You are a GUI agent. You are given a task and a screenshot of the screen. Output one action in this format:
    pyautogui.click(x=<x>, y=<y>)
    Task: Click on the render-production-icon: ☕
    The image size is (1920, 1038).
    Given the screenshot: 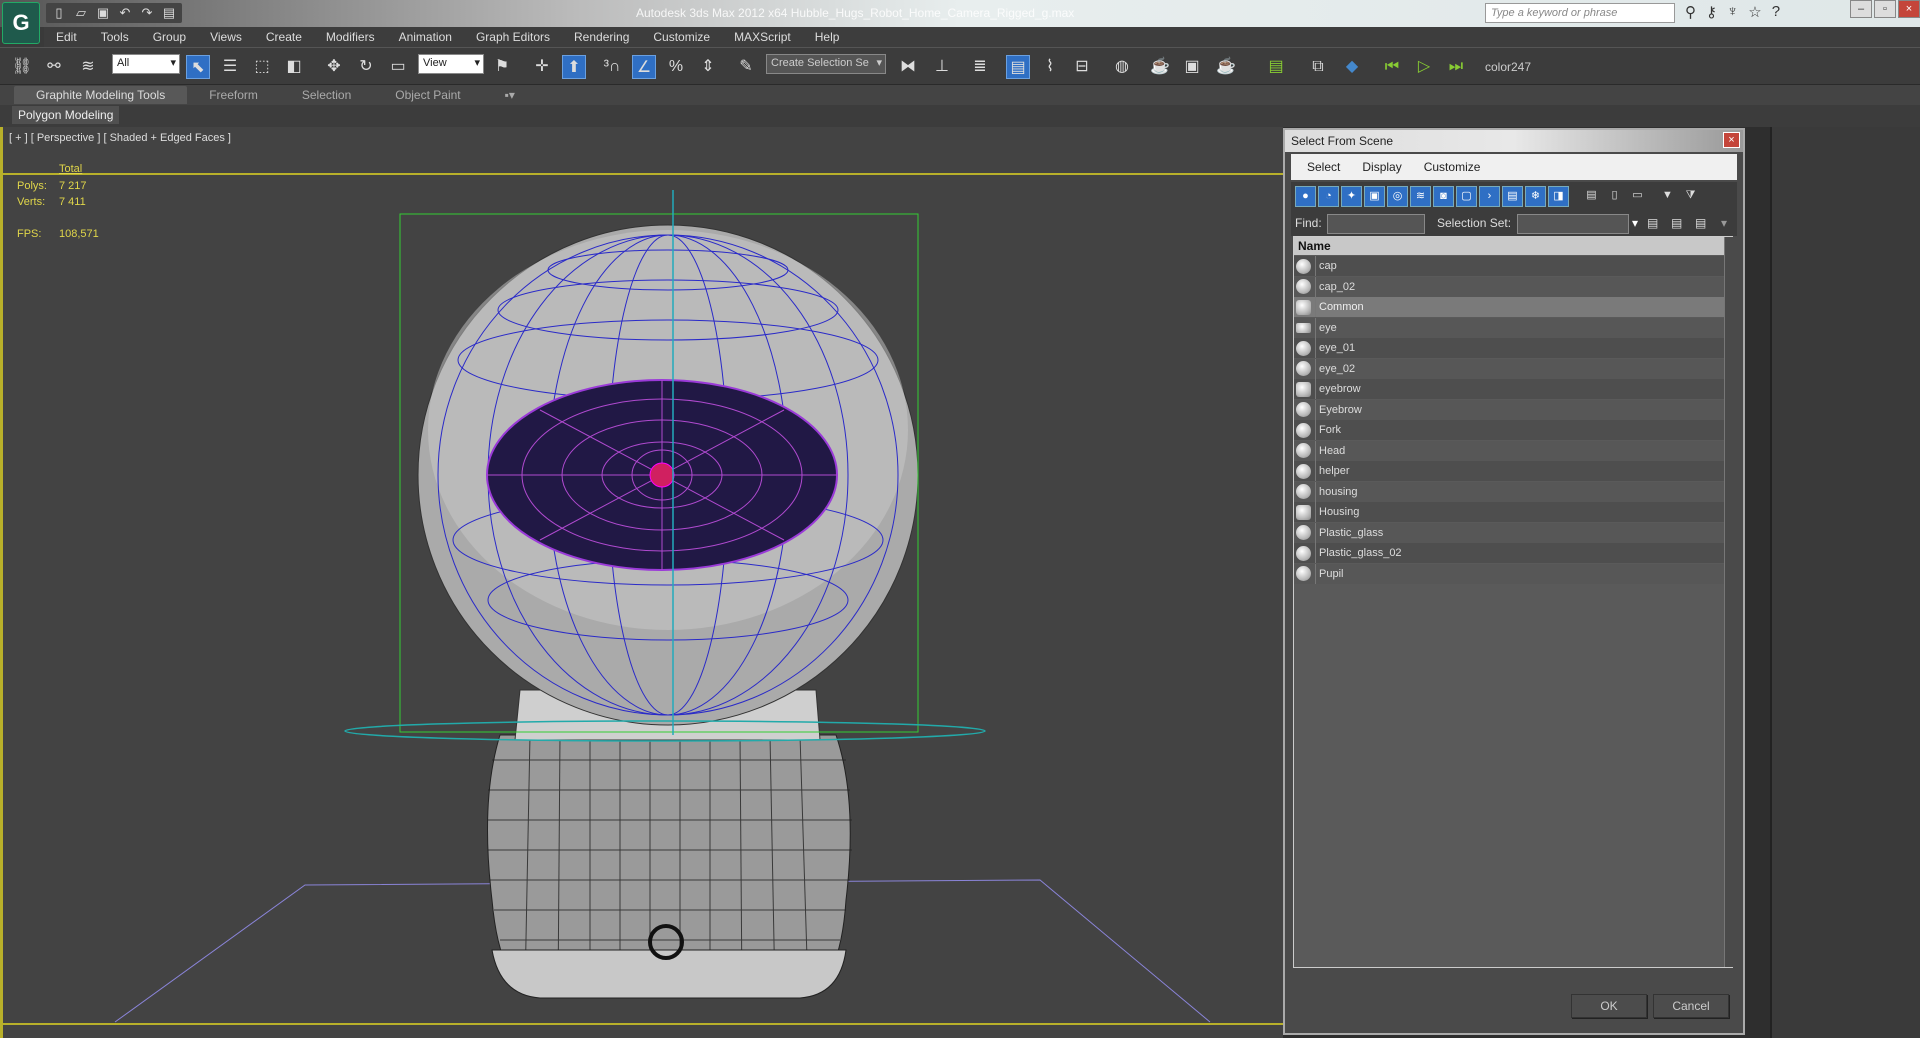 What is the action you would take?
    pyautogui.click(x=1226, y=67)
    